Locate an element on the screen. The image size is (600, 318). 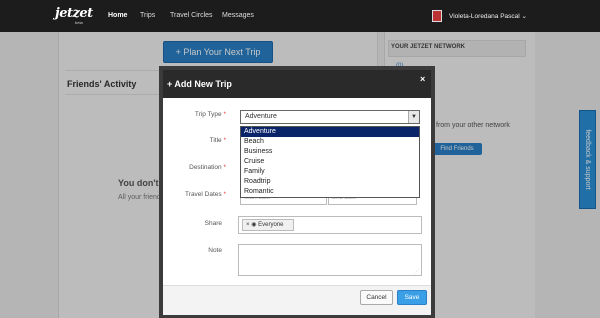
trip-type-label: Trip Type * is located at coordinates (210, 114).